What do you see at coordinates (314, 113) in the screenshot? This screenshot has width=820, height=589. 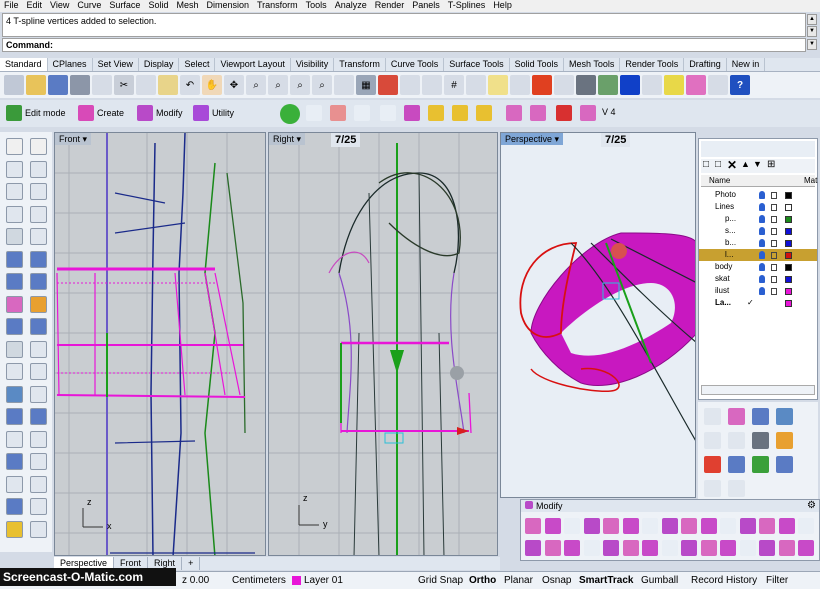 I see `axis-icon` at bounding box center [314, 113].